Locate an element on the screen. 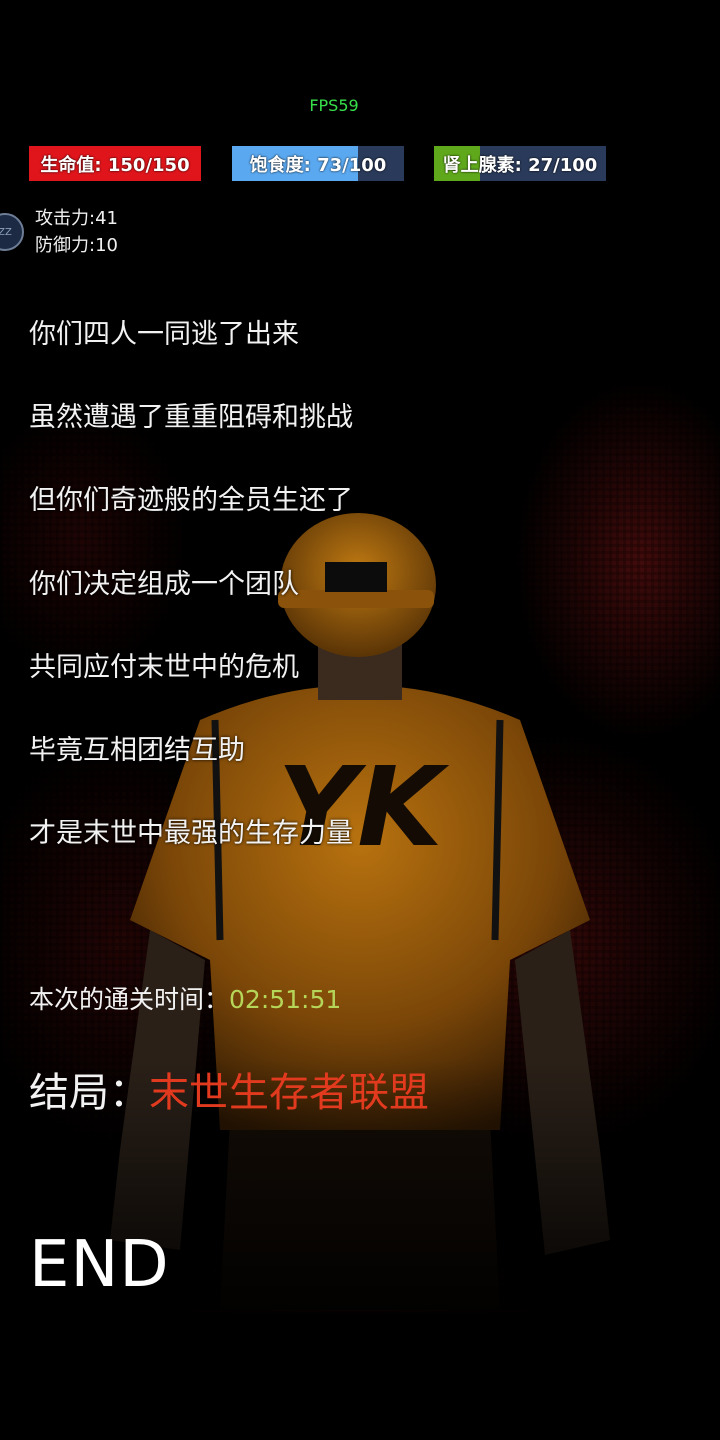  clear-time-value: 02:51:51 is located at coordinates (285, 999).